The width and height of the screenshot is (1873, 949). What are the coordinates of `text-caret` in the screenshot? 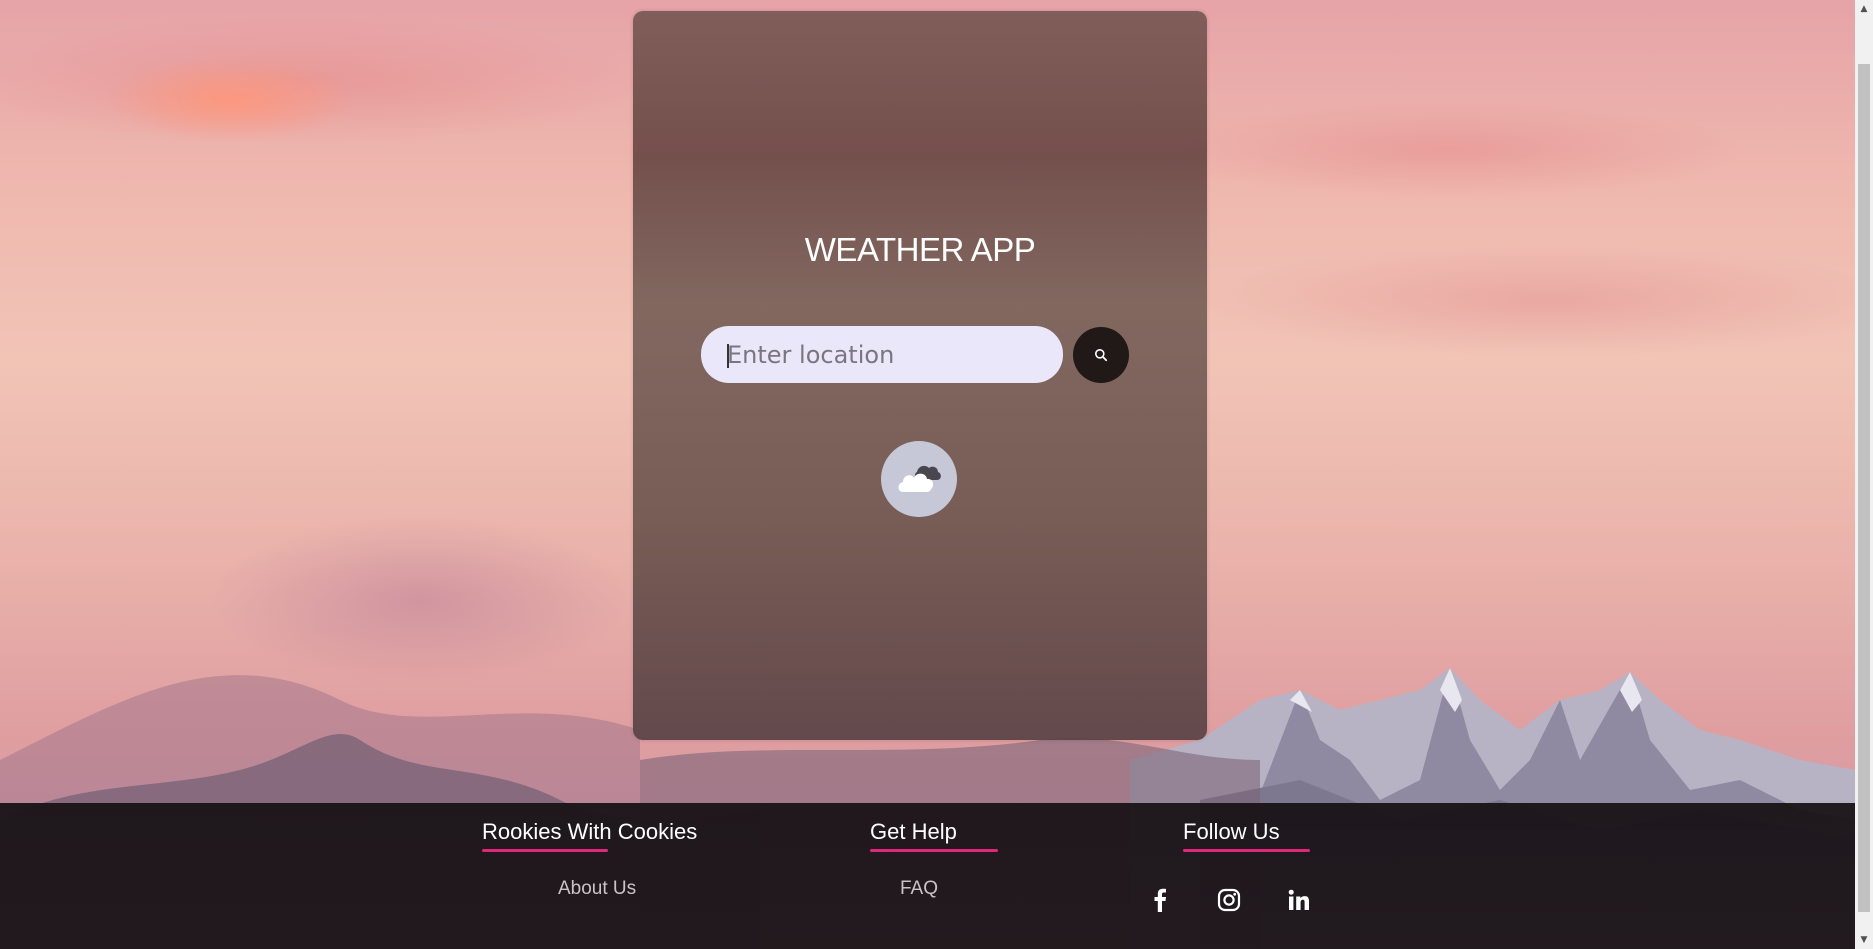 It's located at (728, 356).